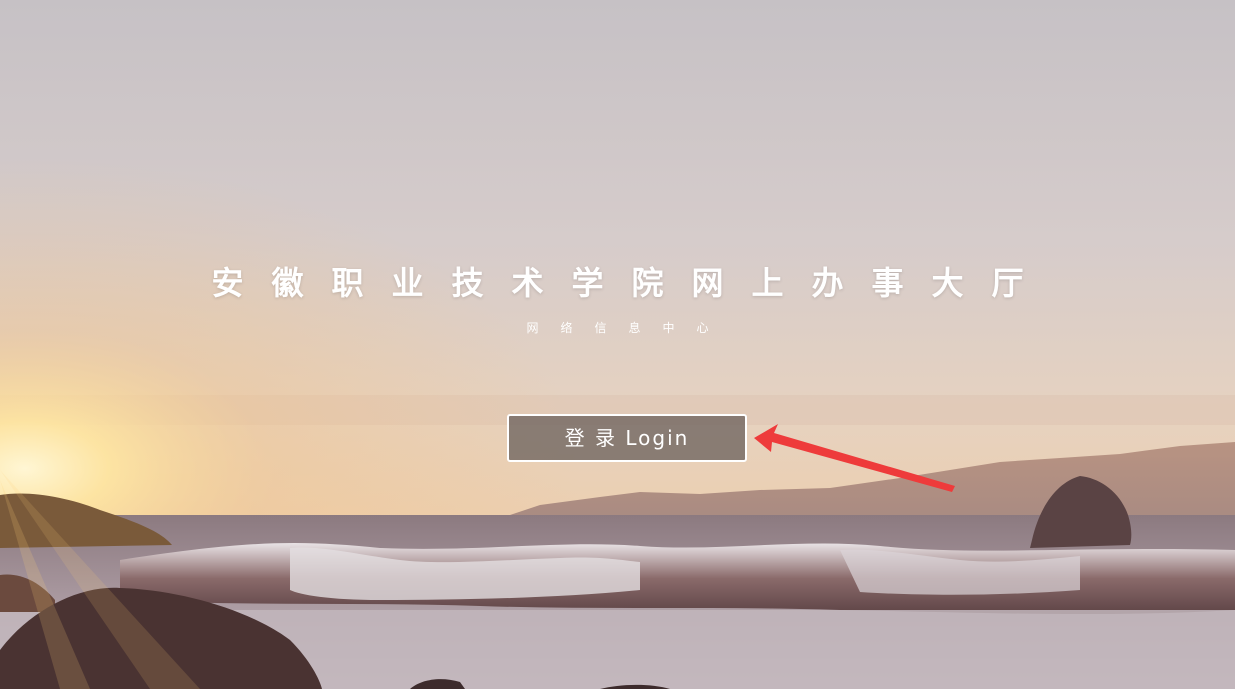  Describe the element at coordinates (627, 438) in the screenshot. I see `login-button: 登 录 Login` at that location.